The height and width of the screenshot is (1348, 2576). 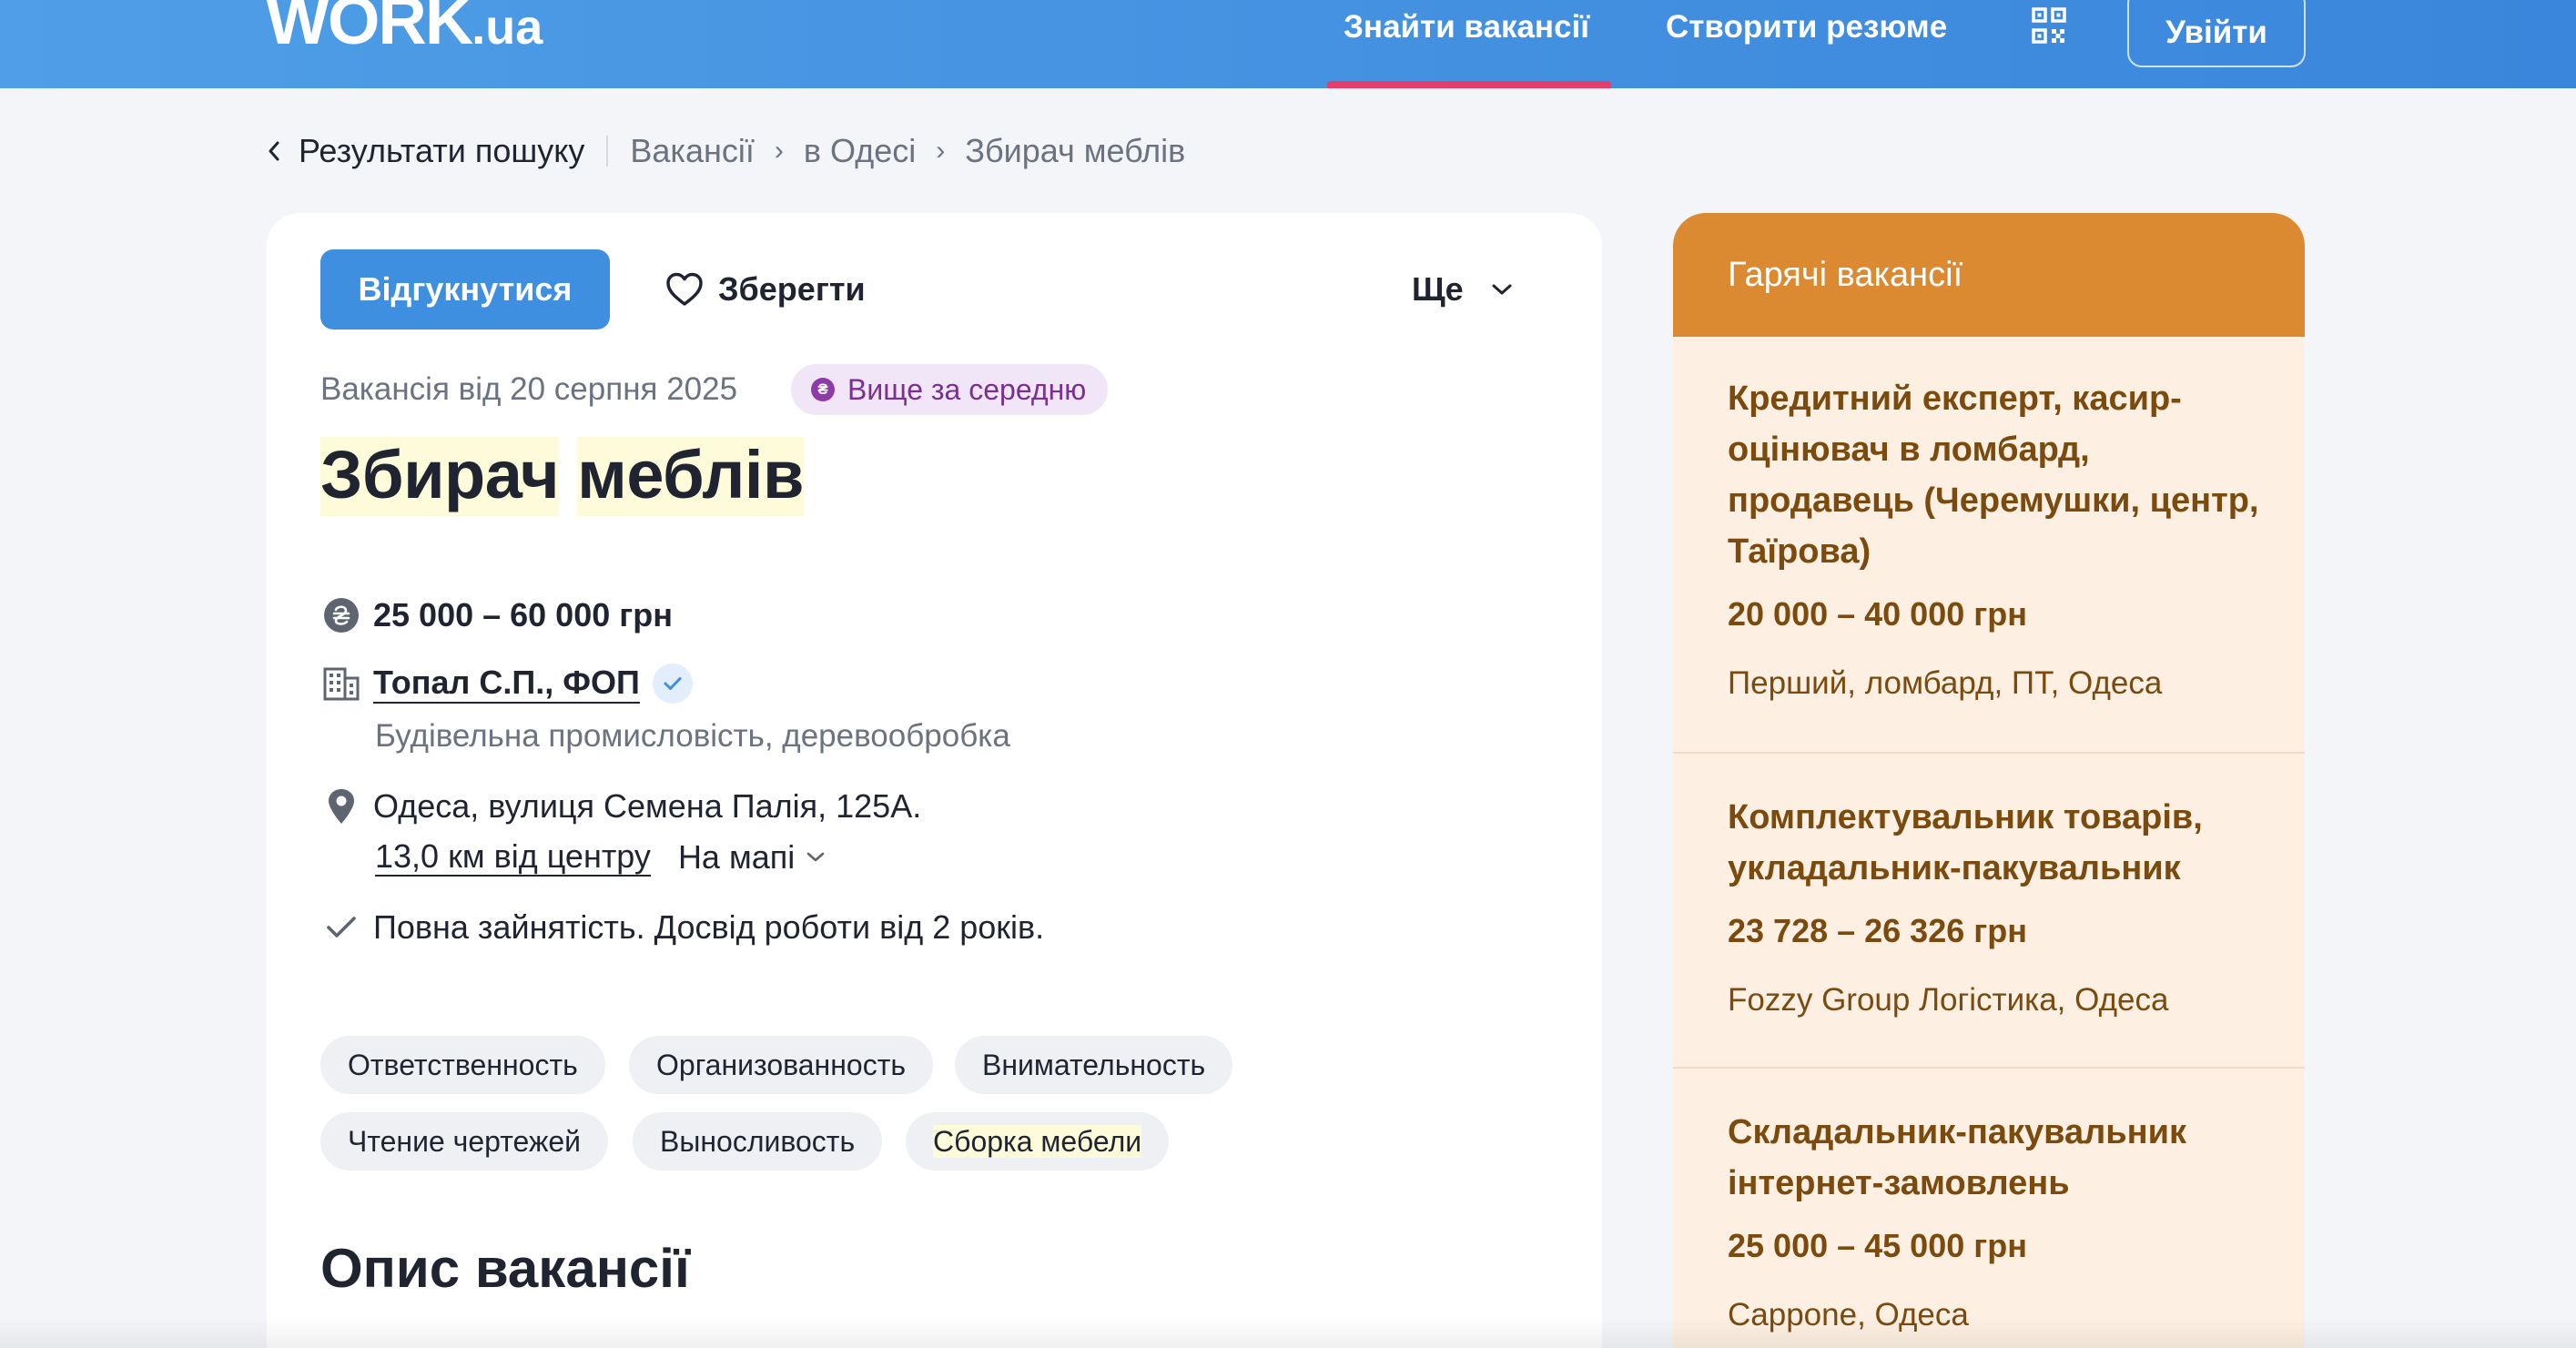 What do you see at coordinates (523, 614) in the screenshot?
I see `salary-value: 25 000 – 60 000 грн` at bounding box center [523, 614].